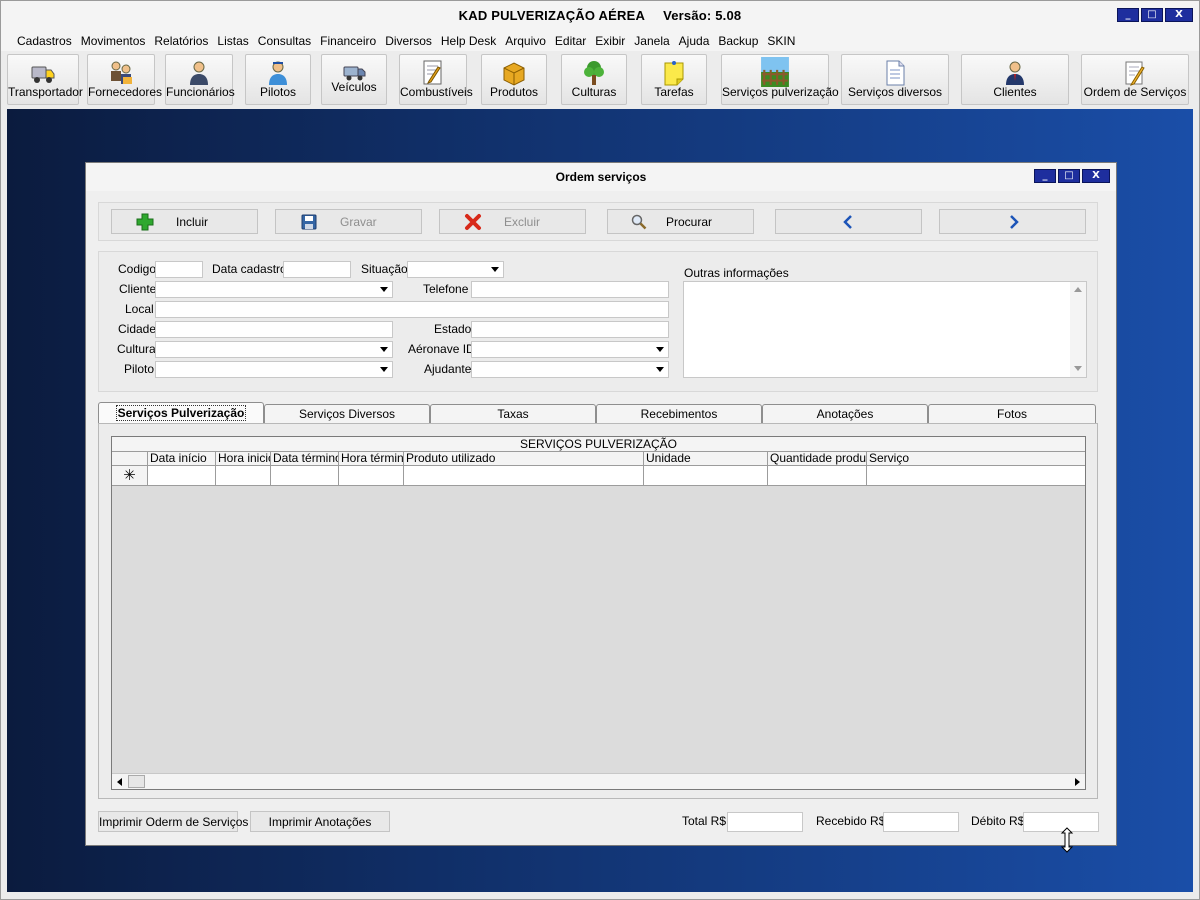 The height and width of the screenshot is (900, 1200). Describe the element at coordinates (408, 41) in the screenshot. I see `menu-diversos: Diversos` at that location.